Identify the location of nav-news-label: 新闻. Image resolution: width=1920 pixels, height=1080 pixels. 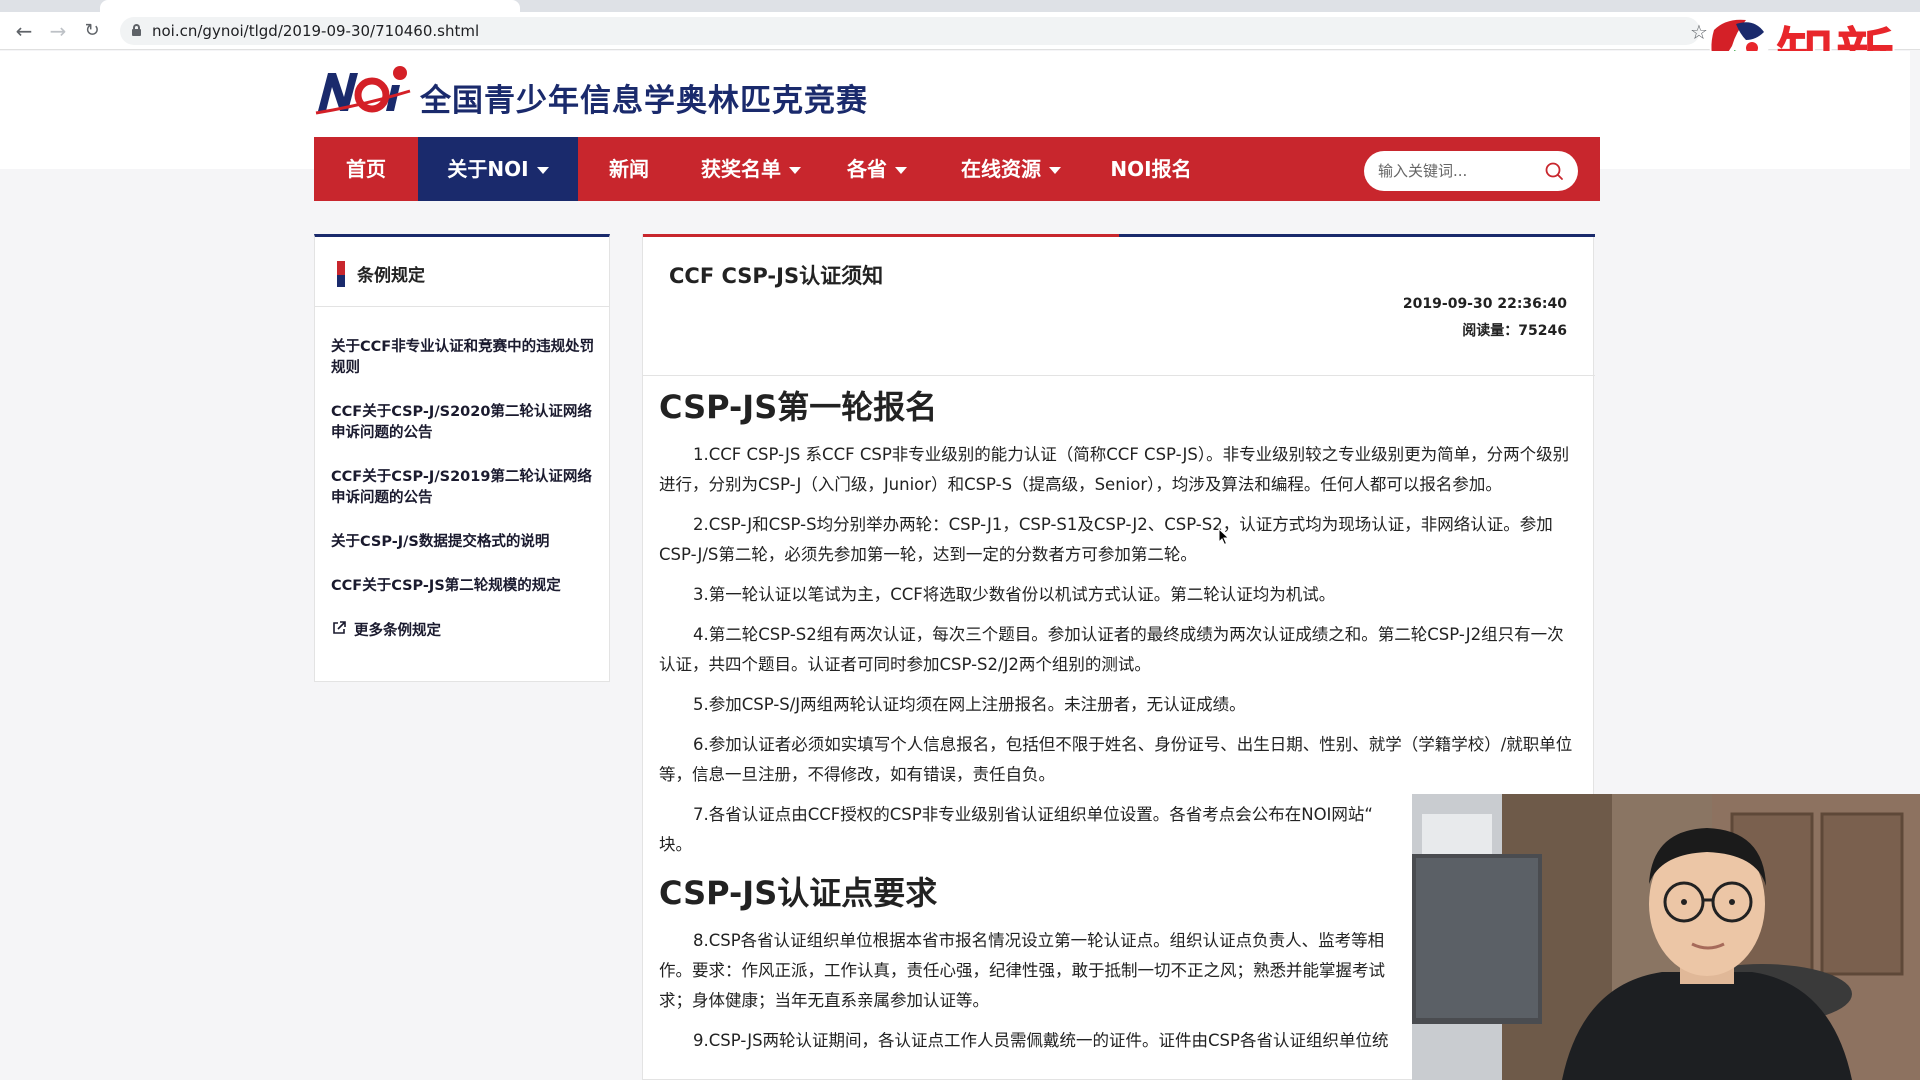
(629, 169).